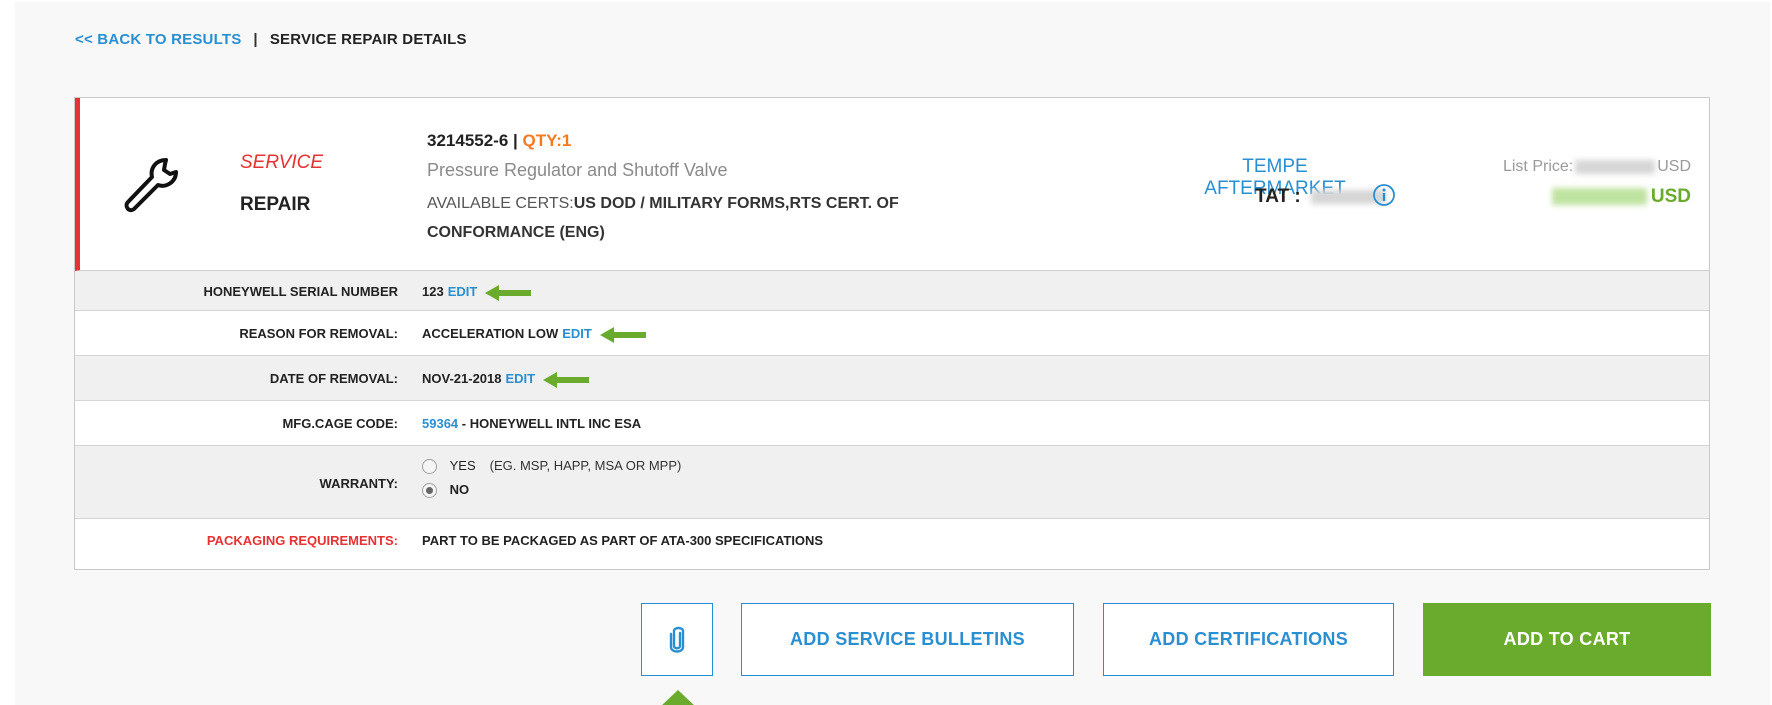 This screenshot has width=1772, height=705. Describe the element at coordinates (429, 467) in the screenshot. I see `warranty-yes-radio` at that location.